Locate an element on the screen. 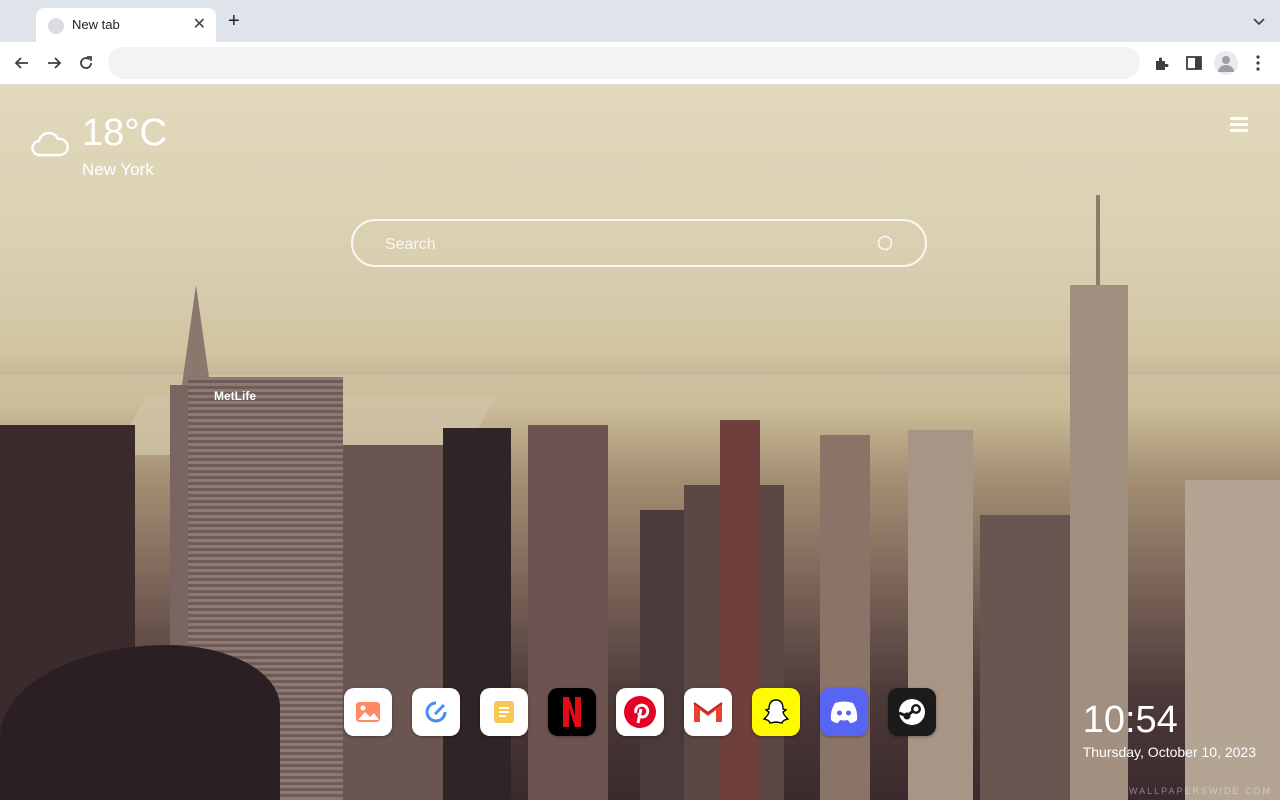 This screenshot has width=1280, height=800. snapchat-icon is located at coordinates (776, 711).